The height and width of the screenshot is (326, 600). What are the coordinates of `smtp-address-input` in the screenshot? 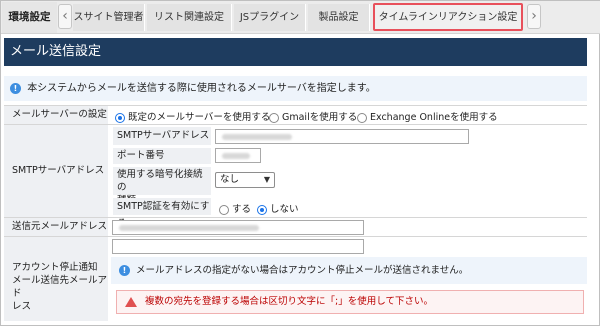 It's located at (342, 136).